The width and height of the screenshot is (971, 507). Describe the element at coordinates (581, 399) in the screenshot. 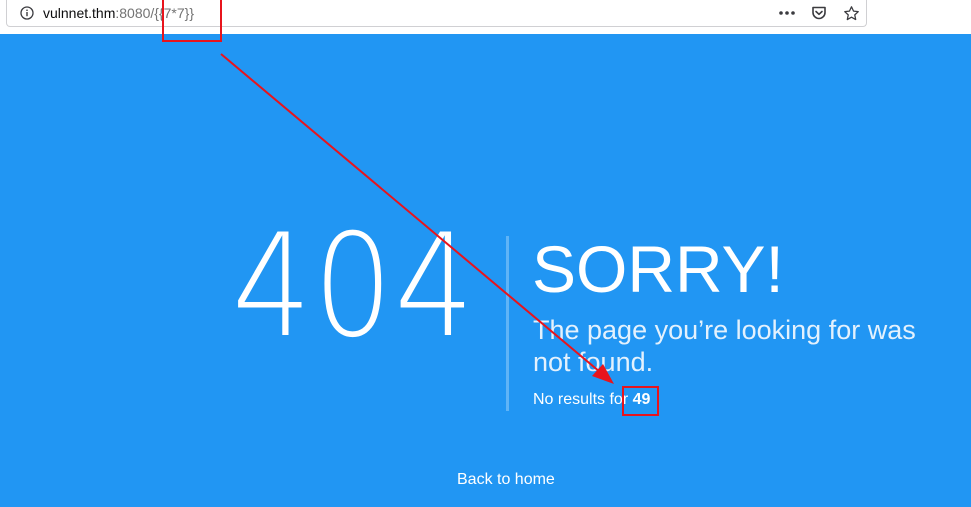

I see `no-results-prefix: No results for` at that location.